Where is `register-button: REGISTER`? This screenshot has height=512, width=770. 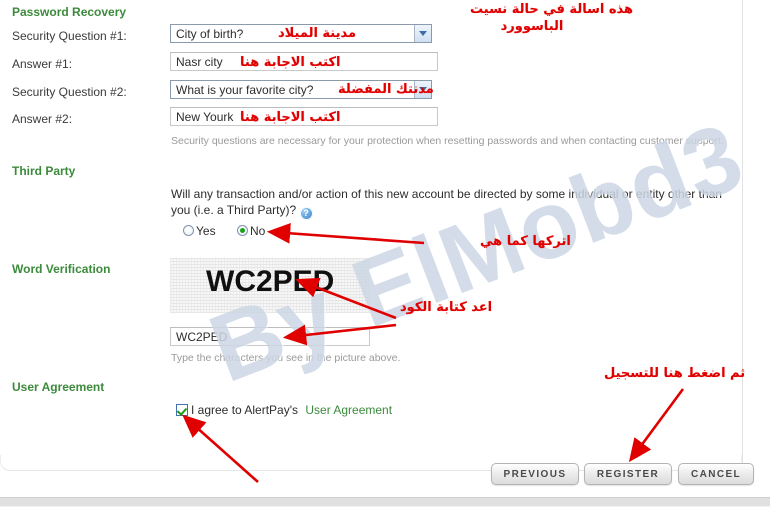 register-button: REGISTER is located at coordinates (628, 474).